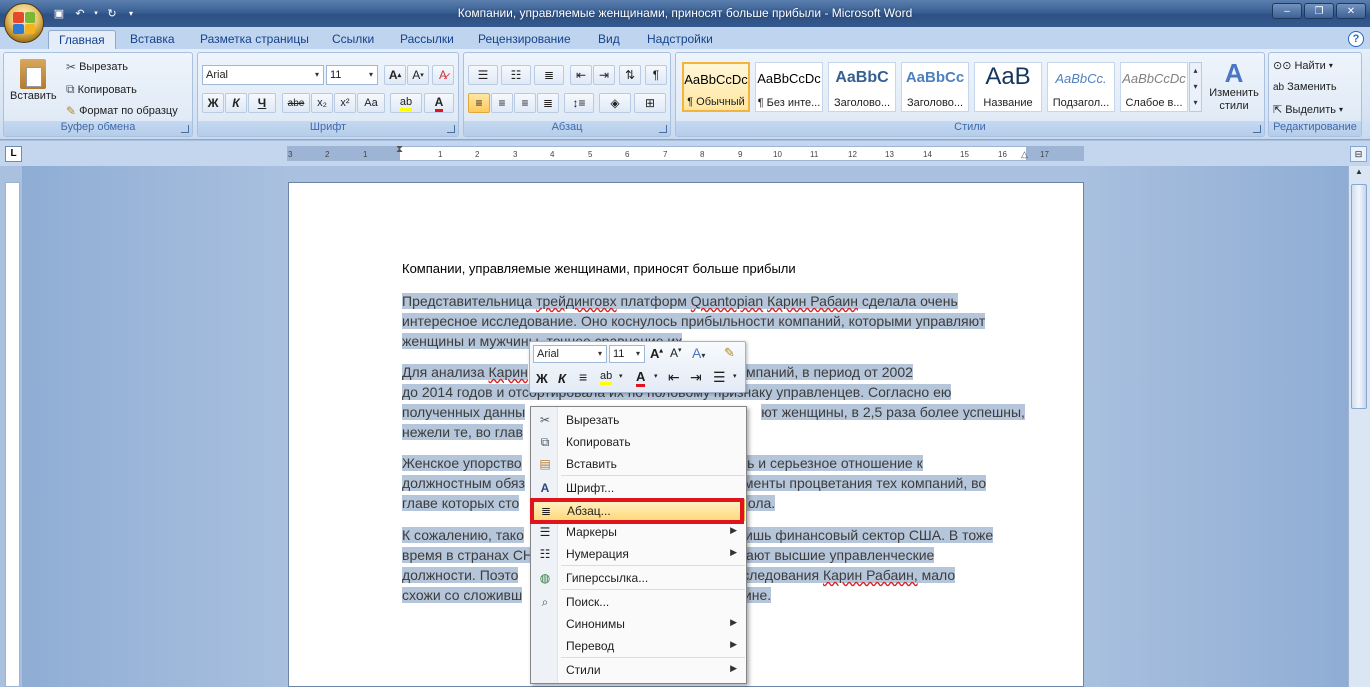 Image resolution: width=1370 pixels, height=687 pixels. Describe the element at coordinates (439, 103) in the screenshot. I see `font-color-button: A` at that location.